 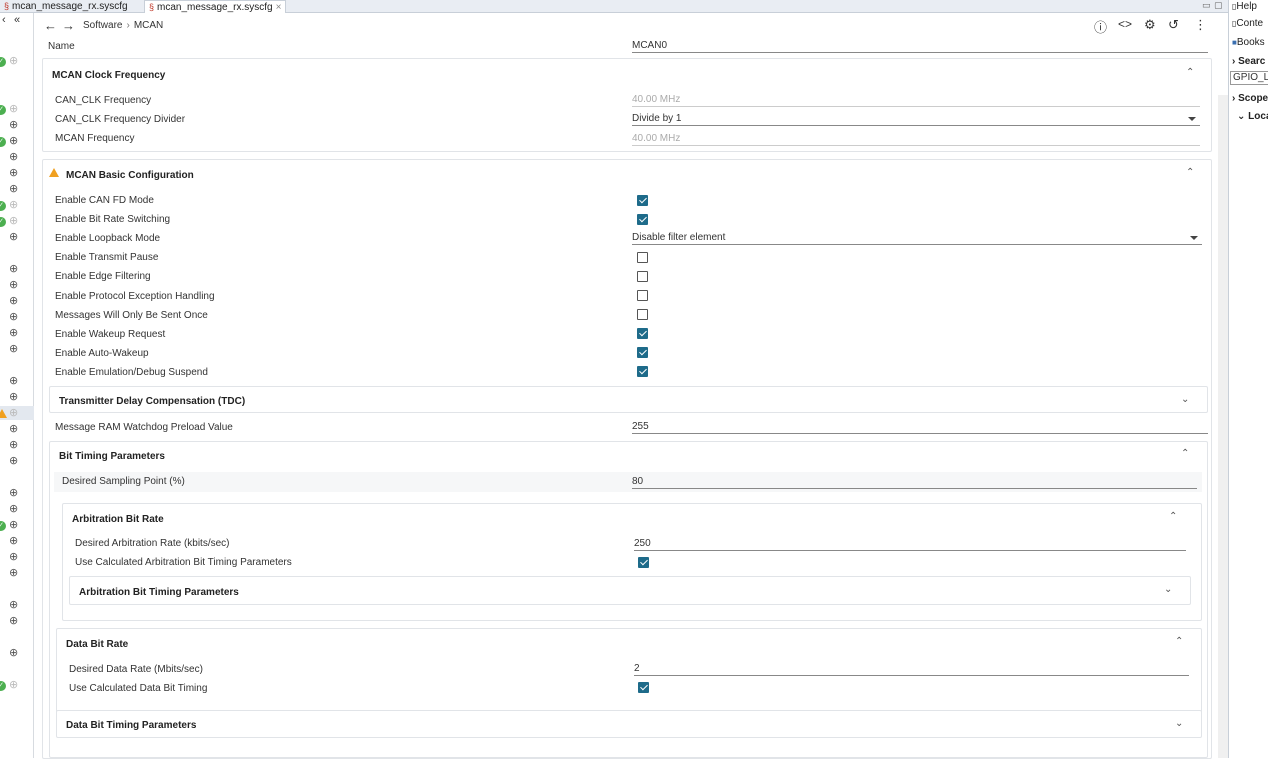 I want to click on help-tab: ▯Help, so click(x=1244, y=6).